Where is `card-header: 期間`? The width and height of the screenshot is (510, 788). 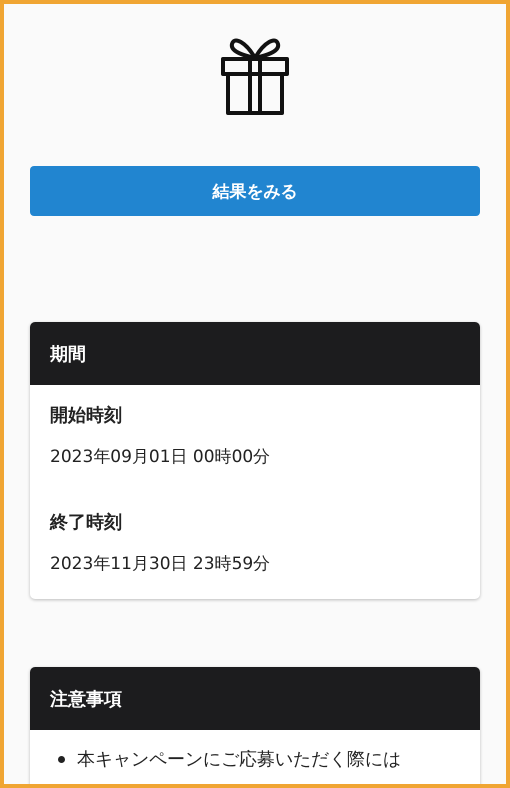 card-header: 期間 is located at coordinates (255, 353).